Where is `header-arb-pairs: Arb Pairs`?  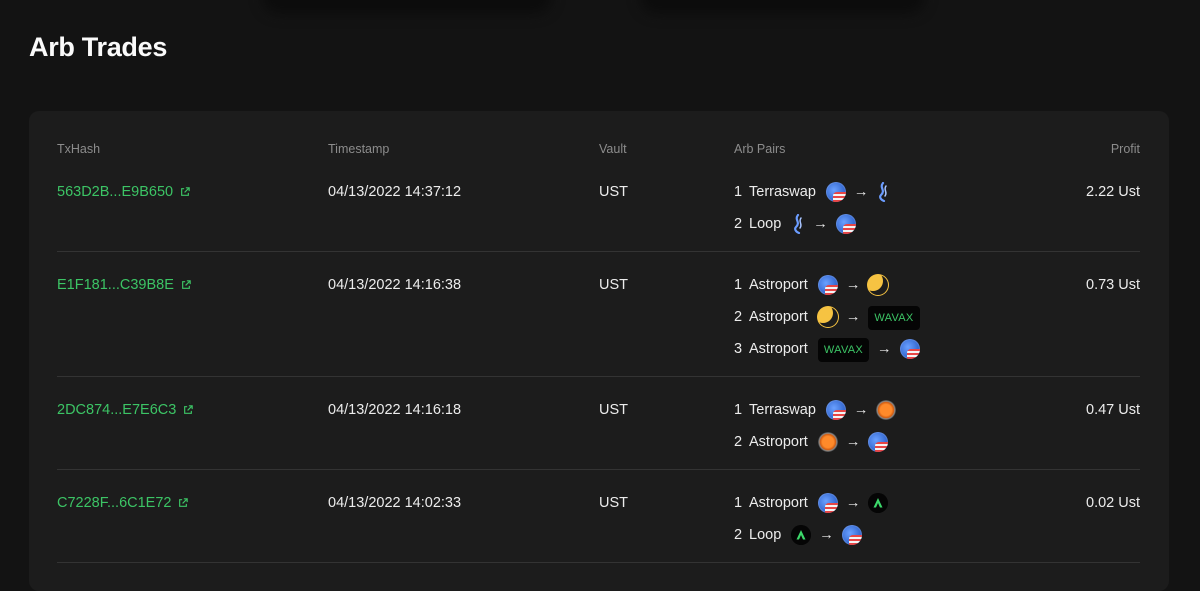 header-arb-pairs: Arb Pairs is located at coordinates (760, 149).